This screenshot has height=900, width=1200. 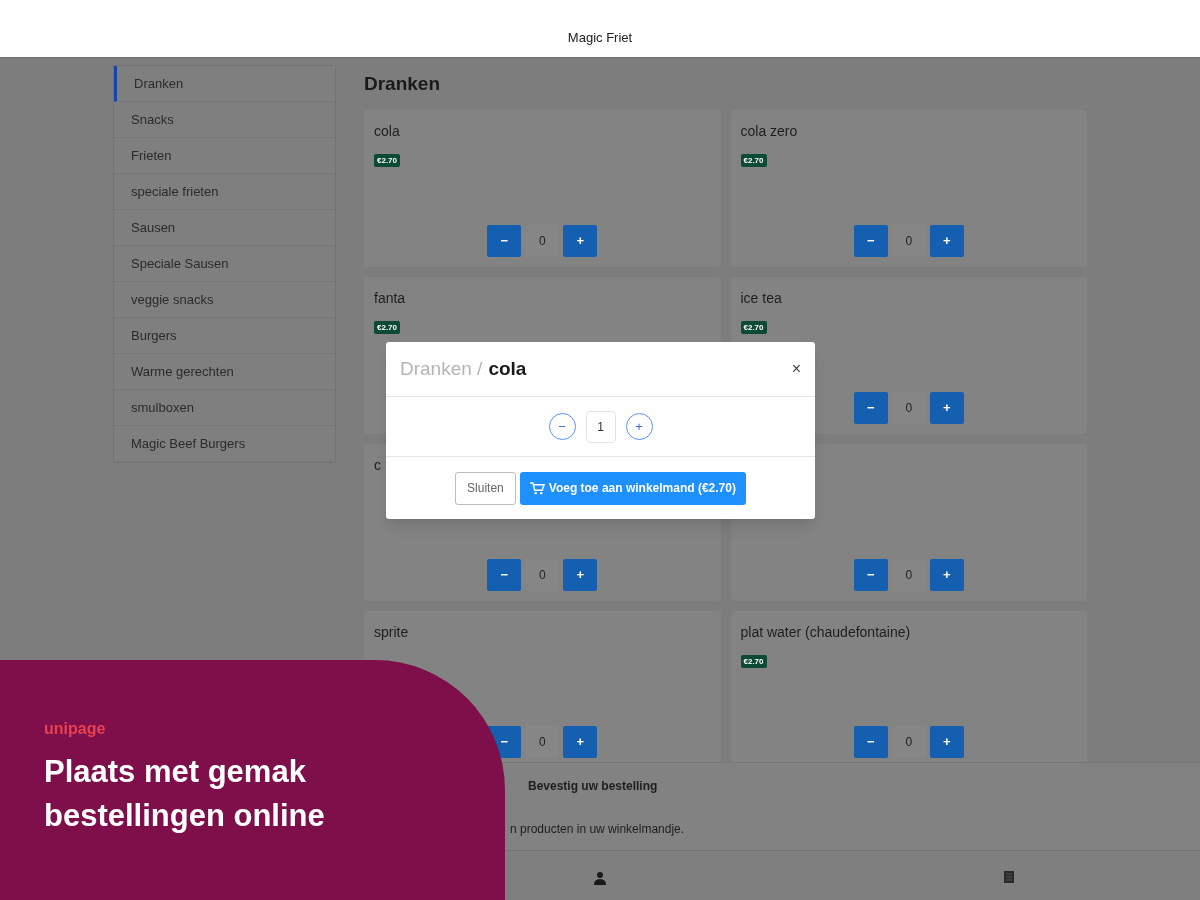 What do you see at coordinates (224, 336) in the screenshot?
I see `sidebar-item: Burgers` at bounding box center [224, 336].